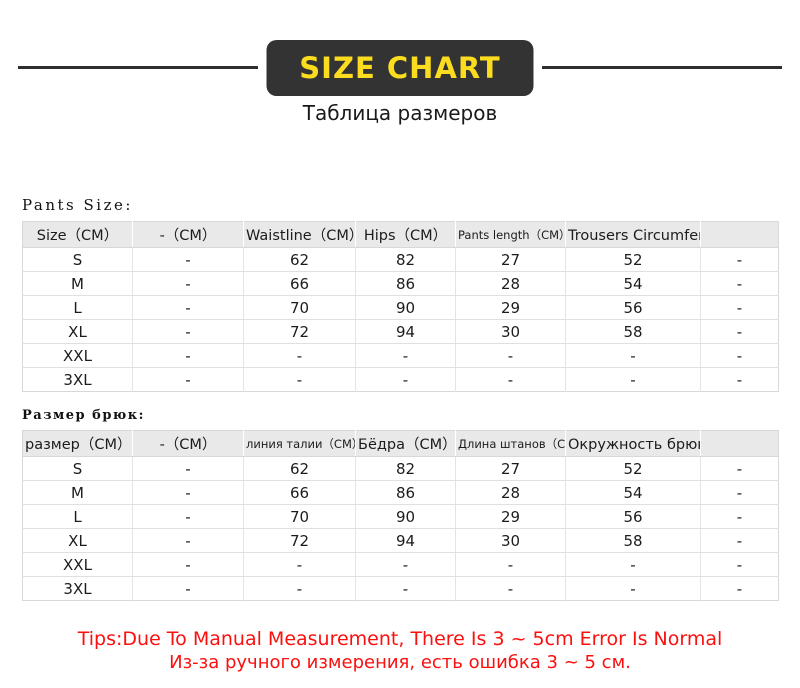  Describe the element at coordinates (400, 168) in the screenshot. I see `header-spacer` at that location.